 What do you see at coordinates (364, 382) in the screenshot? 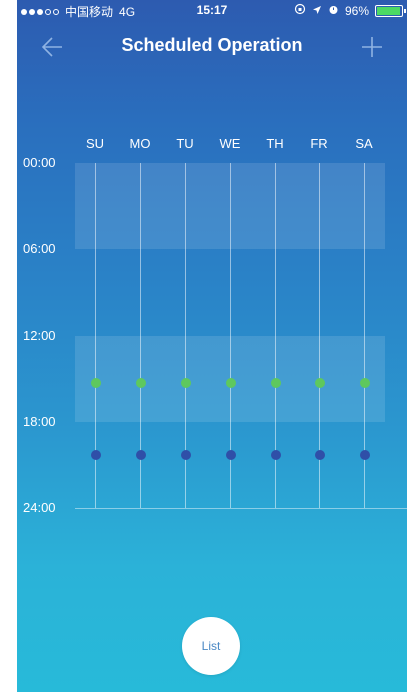
I see `on-marker-sa` at bounding box center [364, 382].